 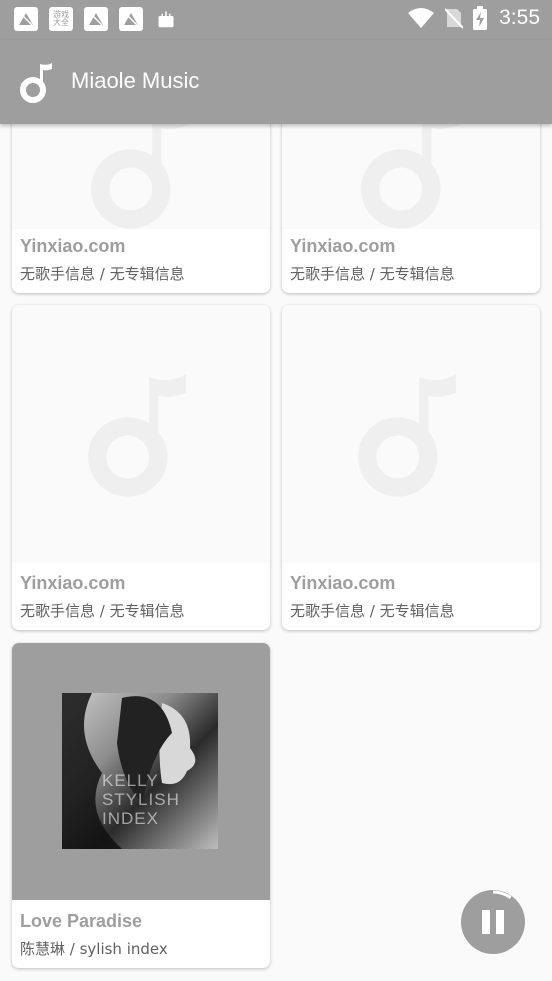 I want to click on game-center-label: 游戏 大全, so click(x=61, y=18).